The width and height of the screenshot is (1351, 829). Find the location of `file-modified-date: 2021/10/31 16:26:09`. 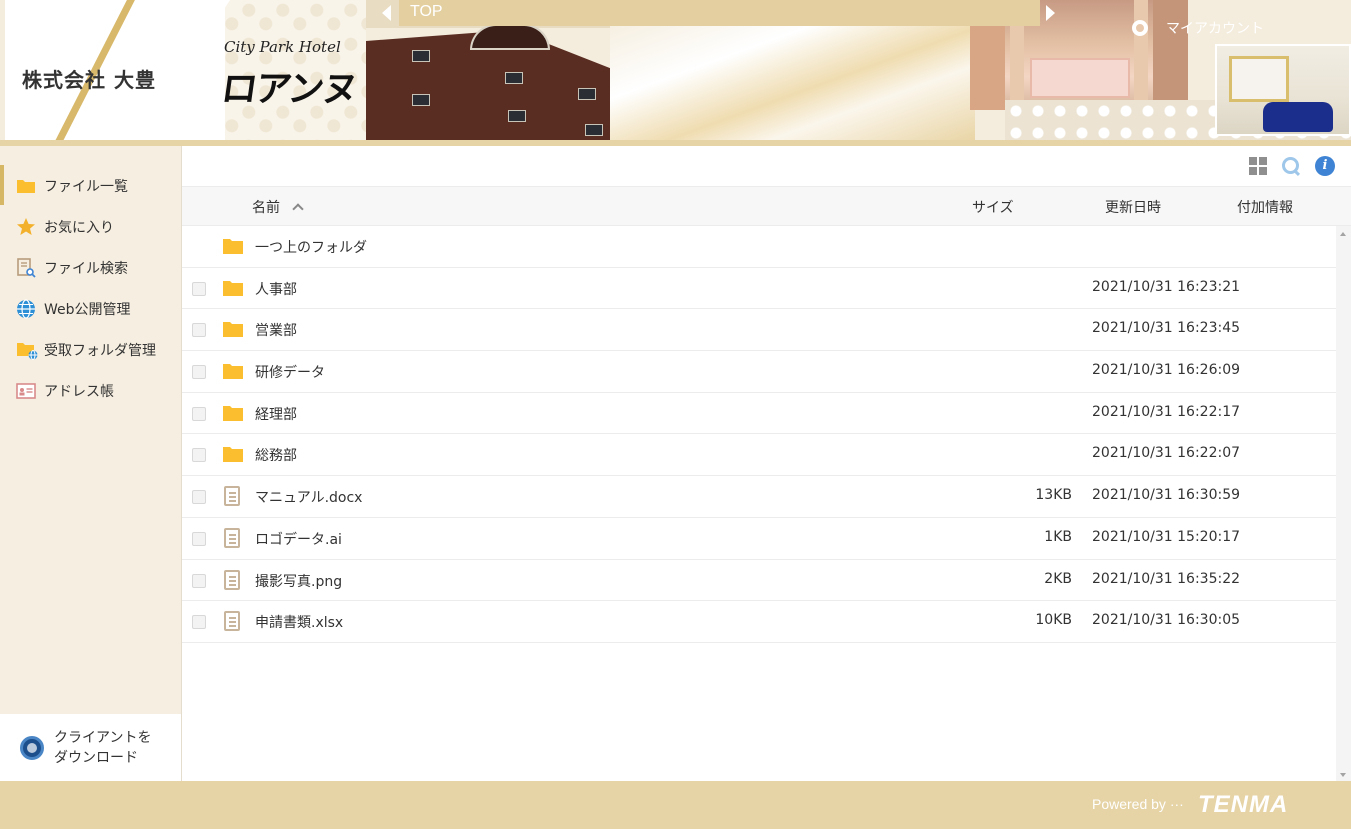

file-modified-date: 2021/10/31 16:26:09 is located at coordinates (1166, 370).